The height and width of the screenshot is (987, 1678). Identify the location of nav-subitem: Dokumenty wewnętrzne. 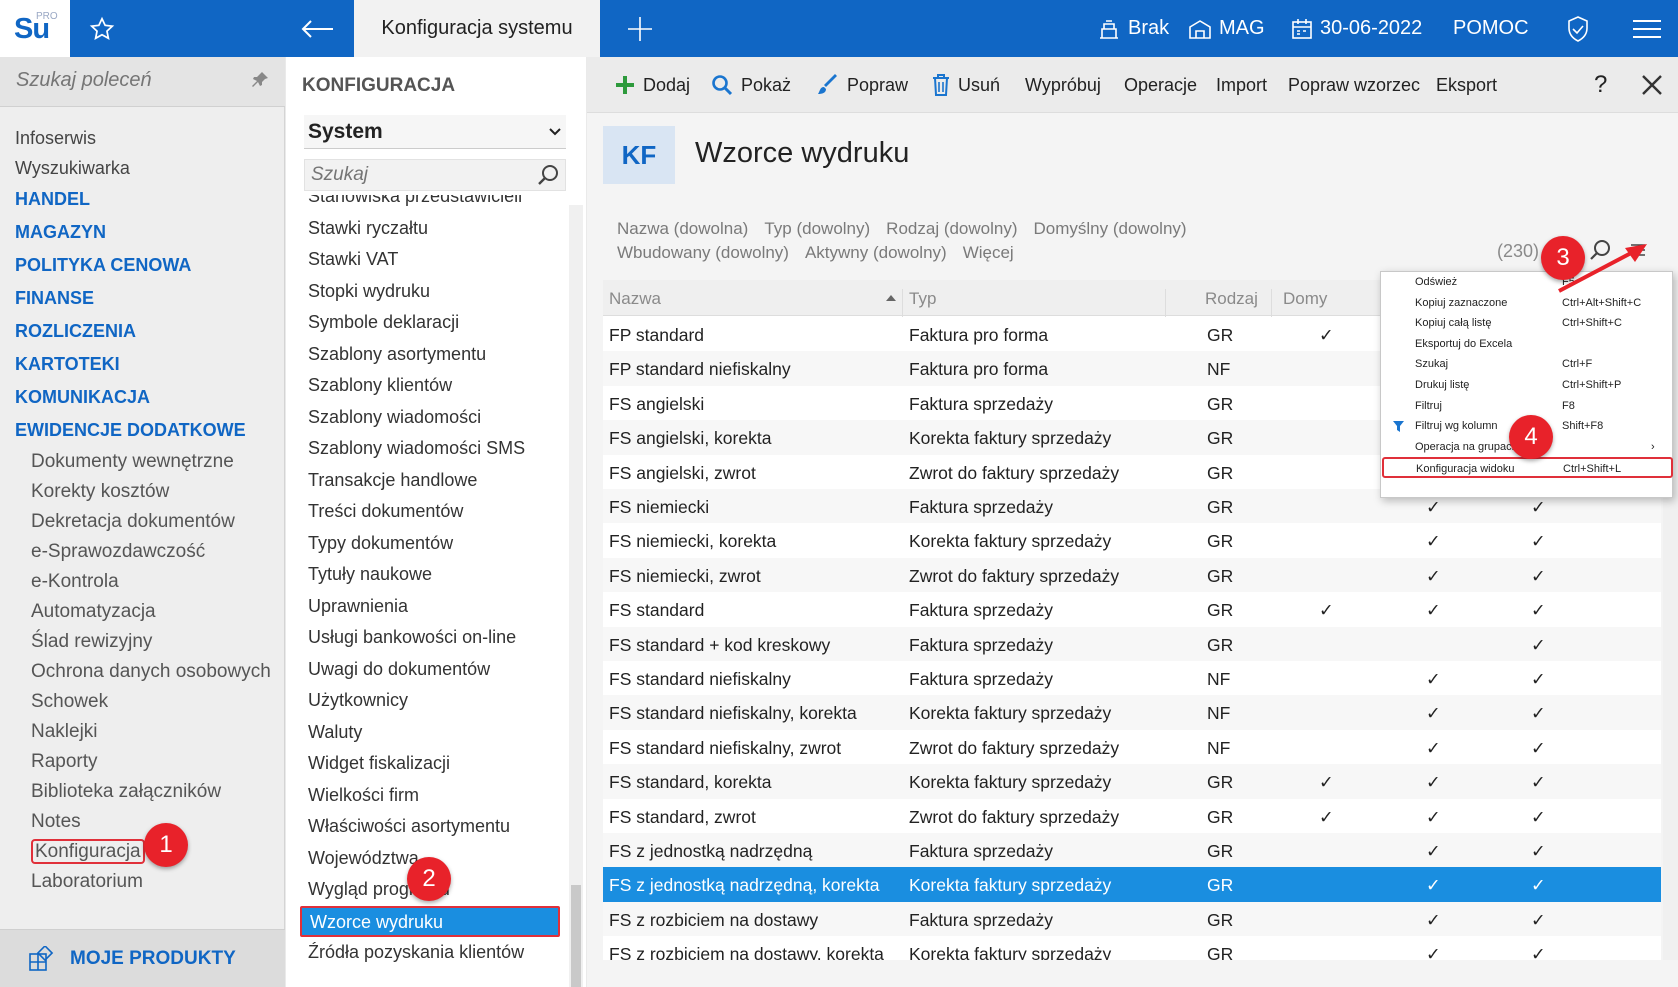
(150, 462).